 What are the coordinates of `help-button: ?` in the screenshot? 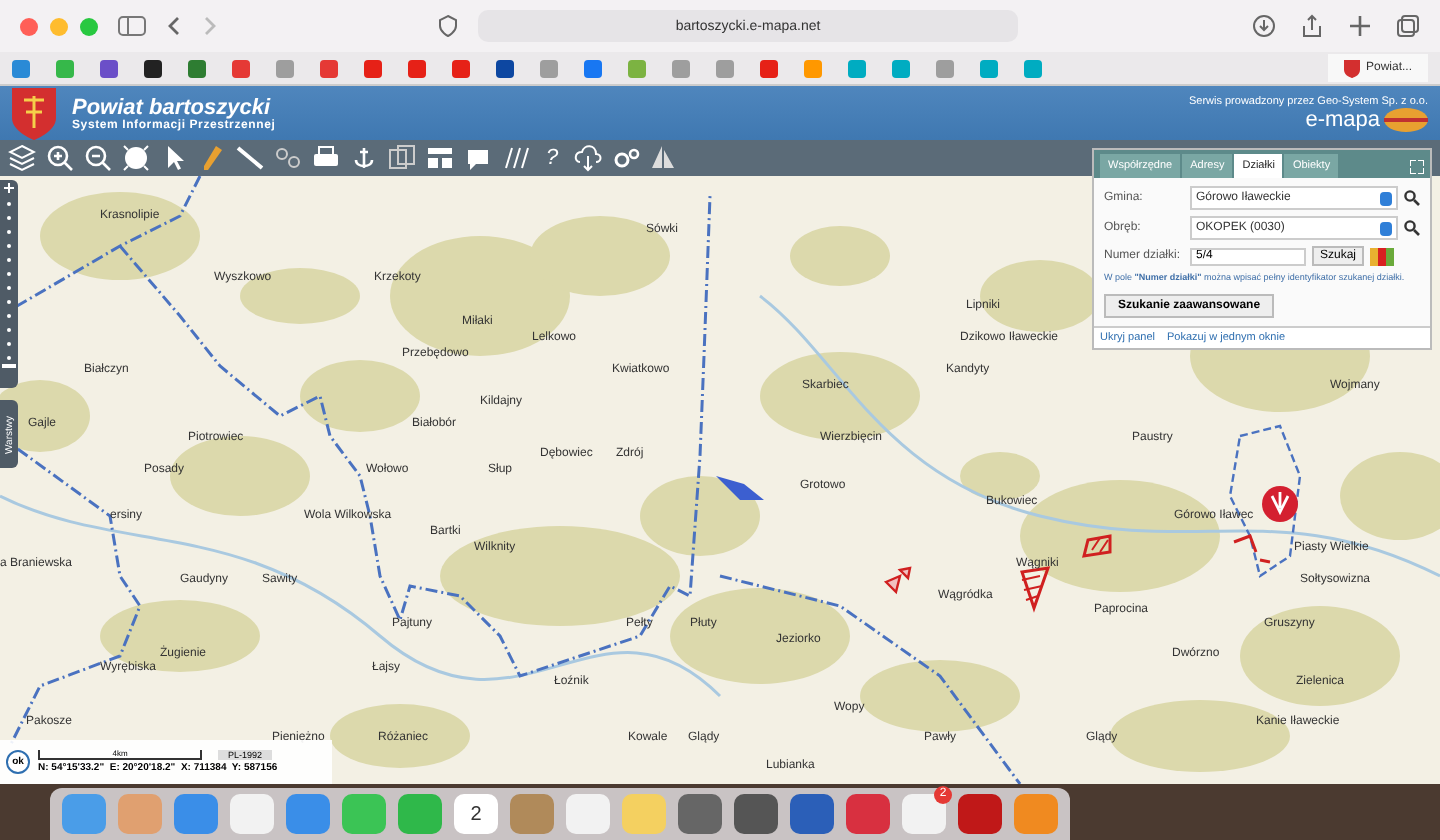 It's located at (552, 158).